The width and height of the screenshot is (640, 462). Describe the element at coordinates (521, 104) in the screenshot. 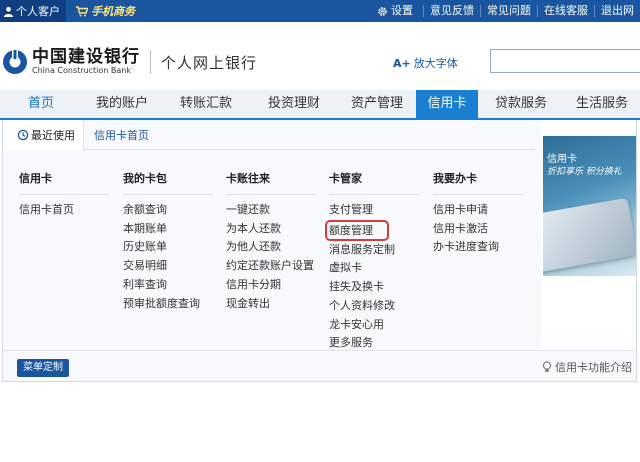

I see `nav-item-loan-services: 贷款服务` at that location.